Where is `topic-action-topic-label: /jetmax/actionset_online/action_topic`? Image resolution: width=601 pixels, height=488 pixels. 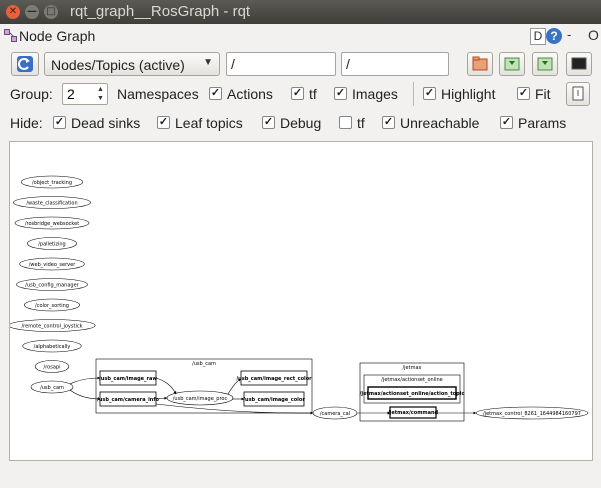
topic-action-topic-label: /jetmax/actionset_online/action_topic is located at coordinates (412, 394).